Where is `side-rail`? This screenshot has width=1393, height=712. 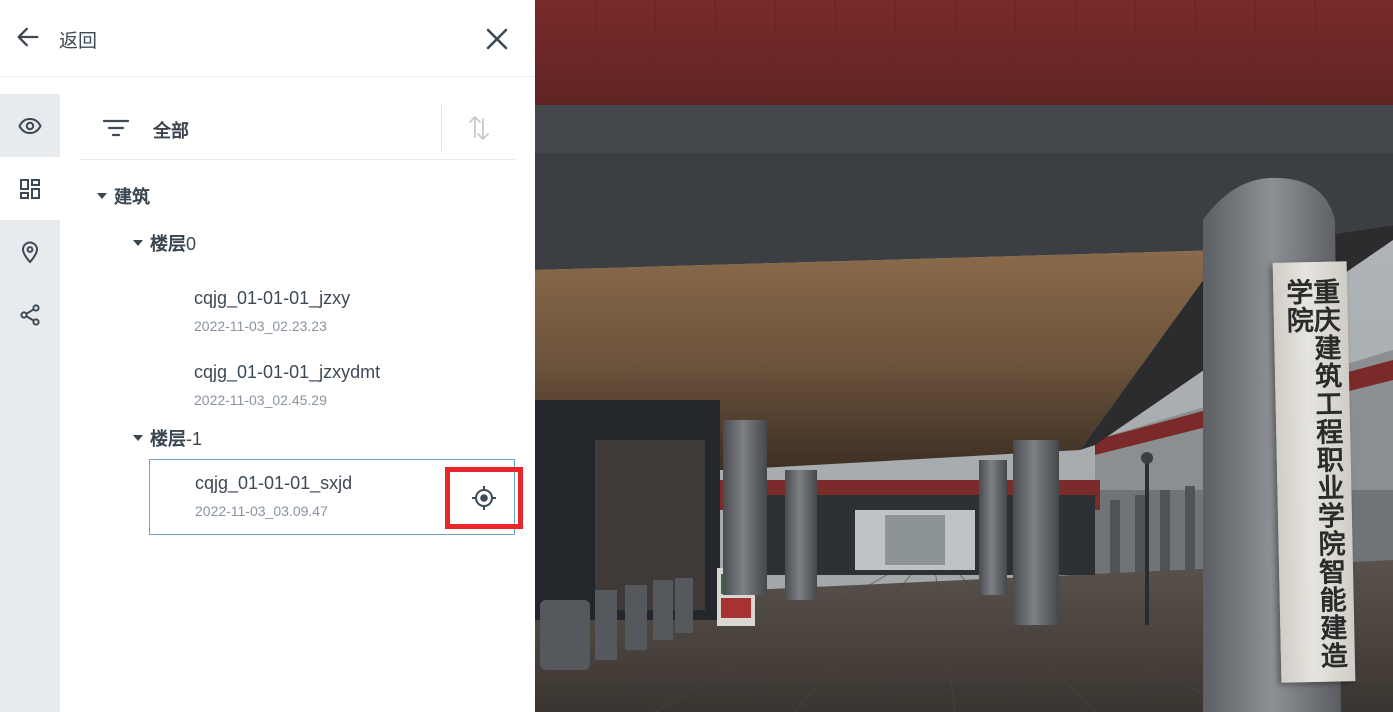
side-rail is located at coordinates (30, 403).